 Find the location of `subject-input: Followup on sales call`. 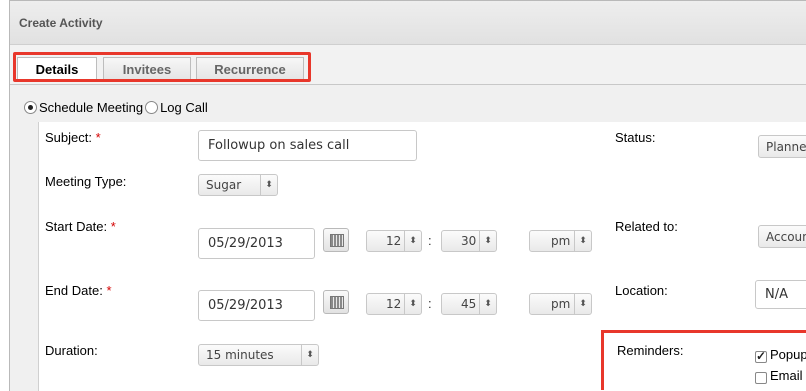

subject-input: Followup on sales call is located at coordinates (307, 145).